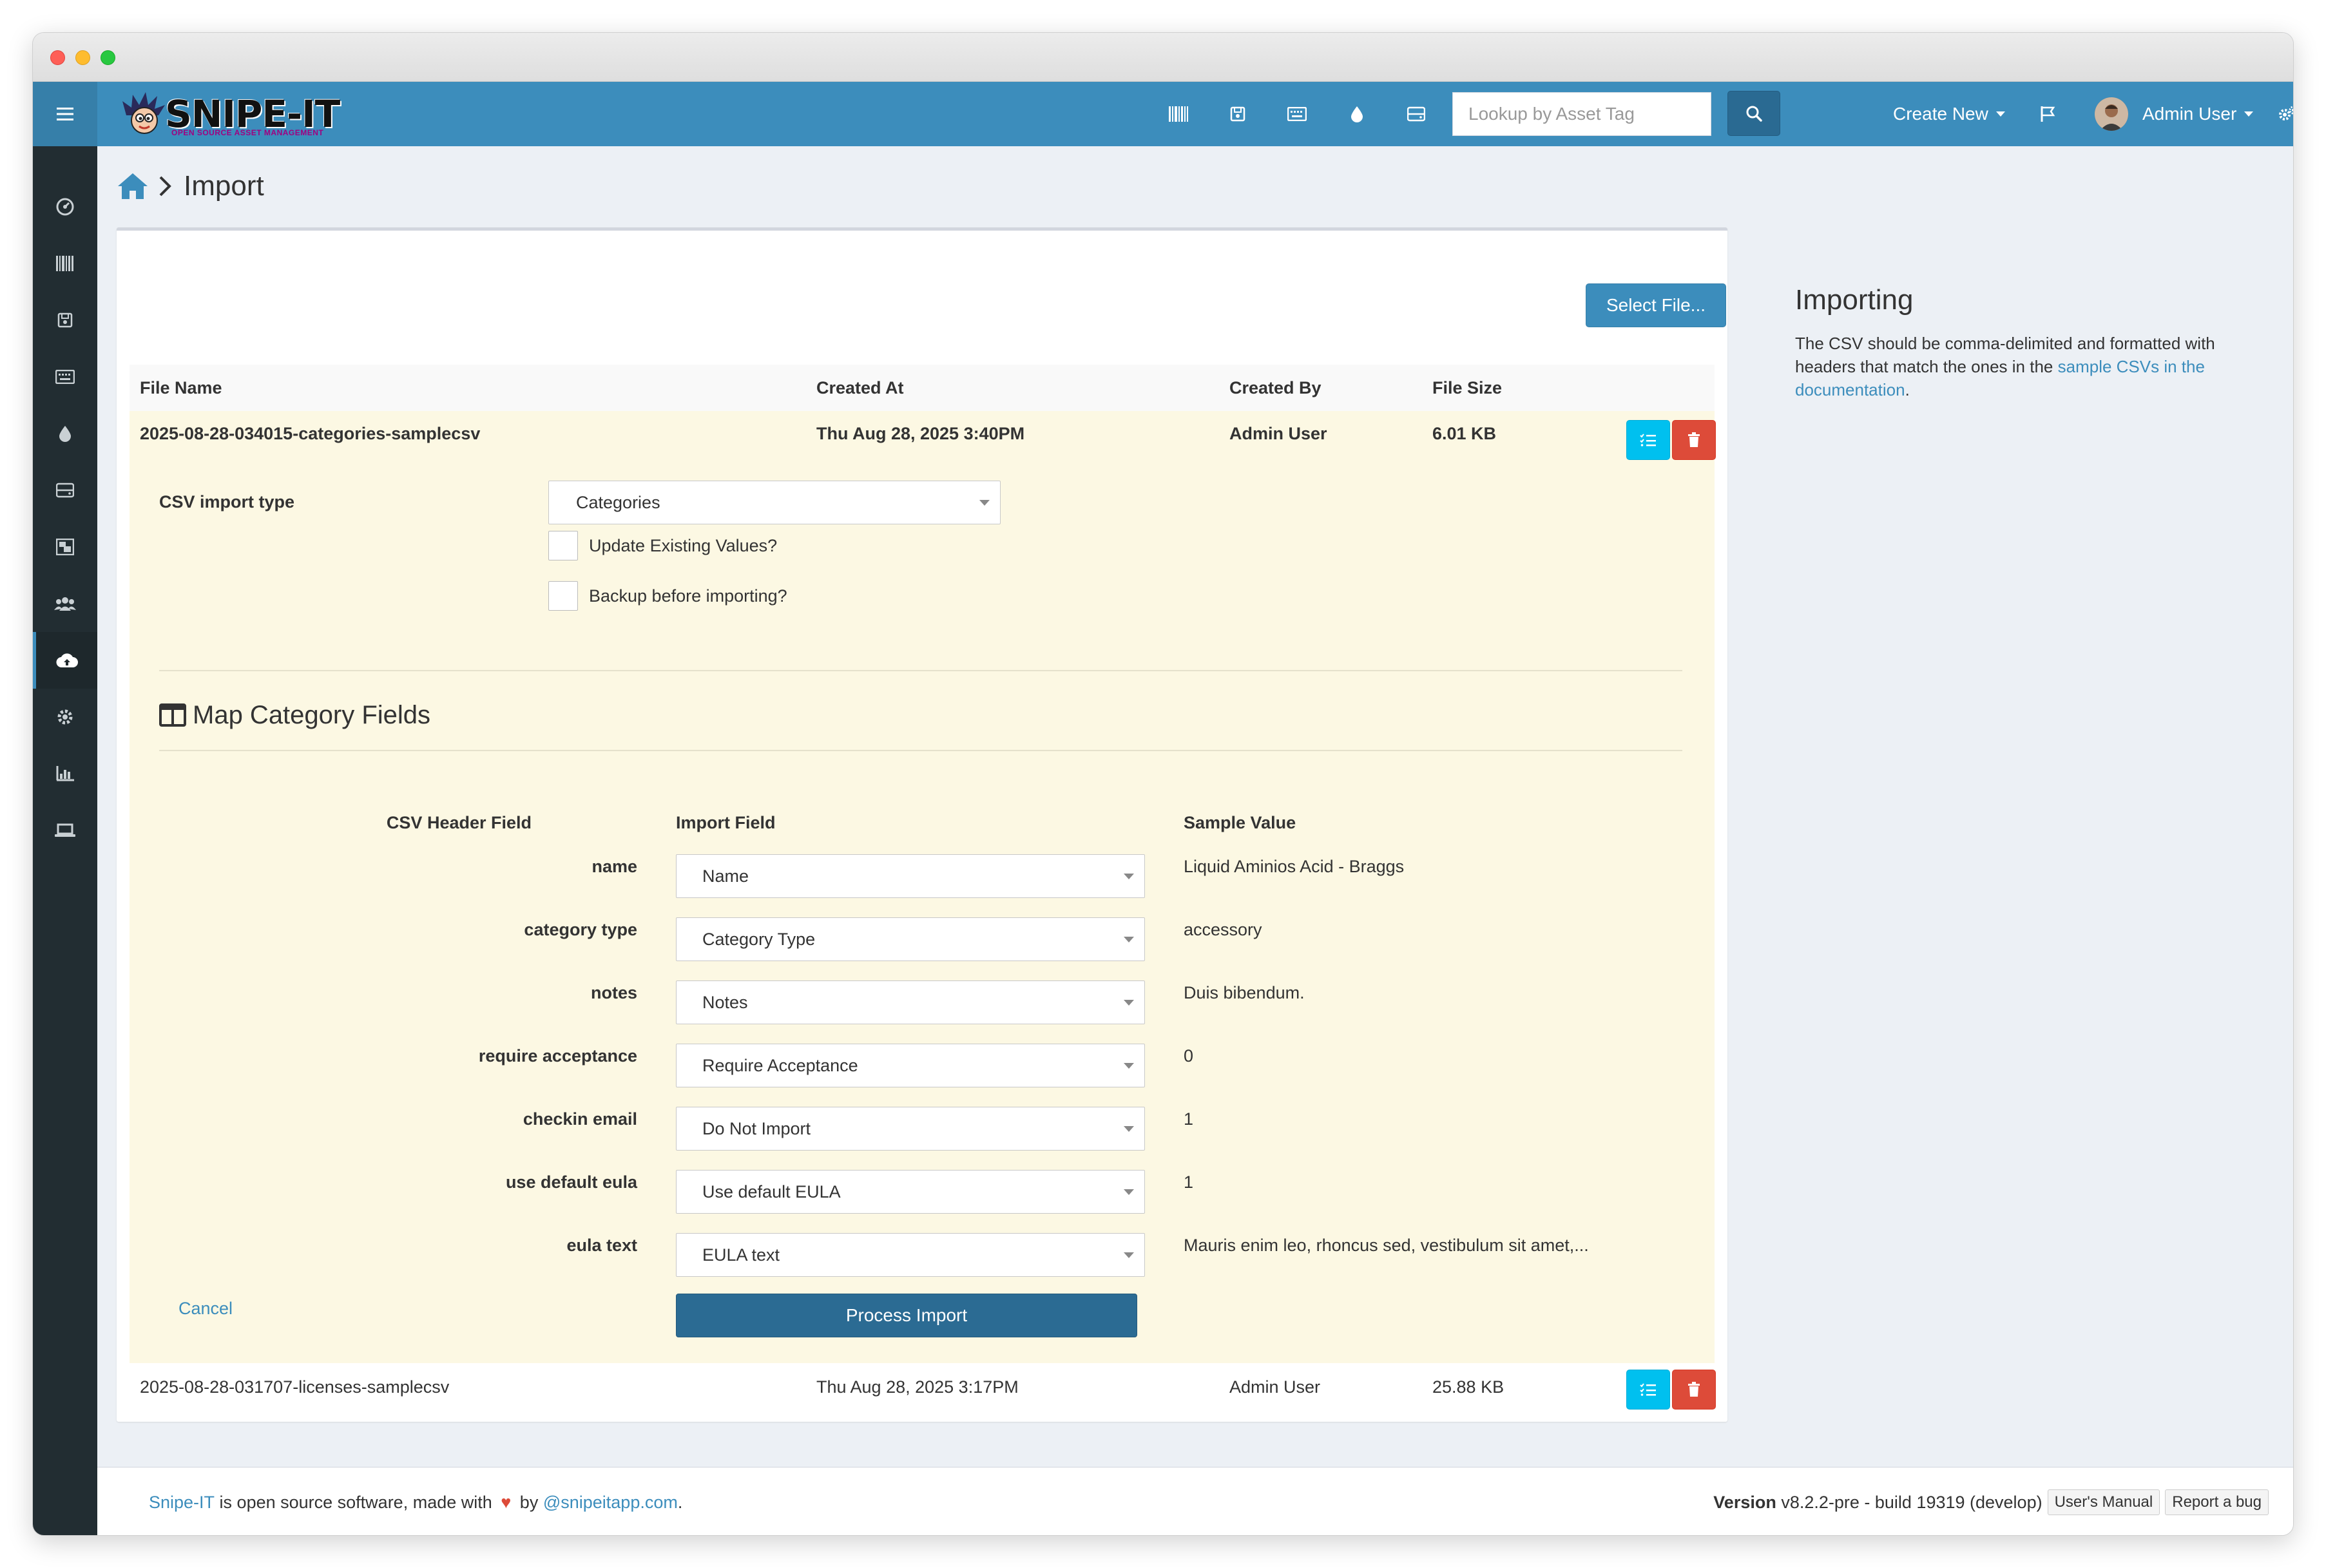 The width and height of the screenshot is (2326, 1568). I want to click on import-field-select: Category Type, so click(911, 939).